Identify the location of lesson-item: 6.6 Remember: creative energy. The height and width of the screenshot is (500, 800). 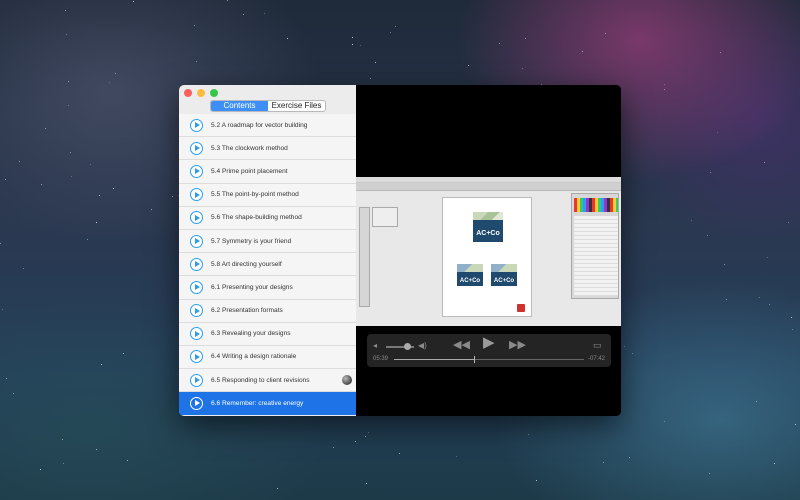
(267, 404).